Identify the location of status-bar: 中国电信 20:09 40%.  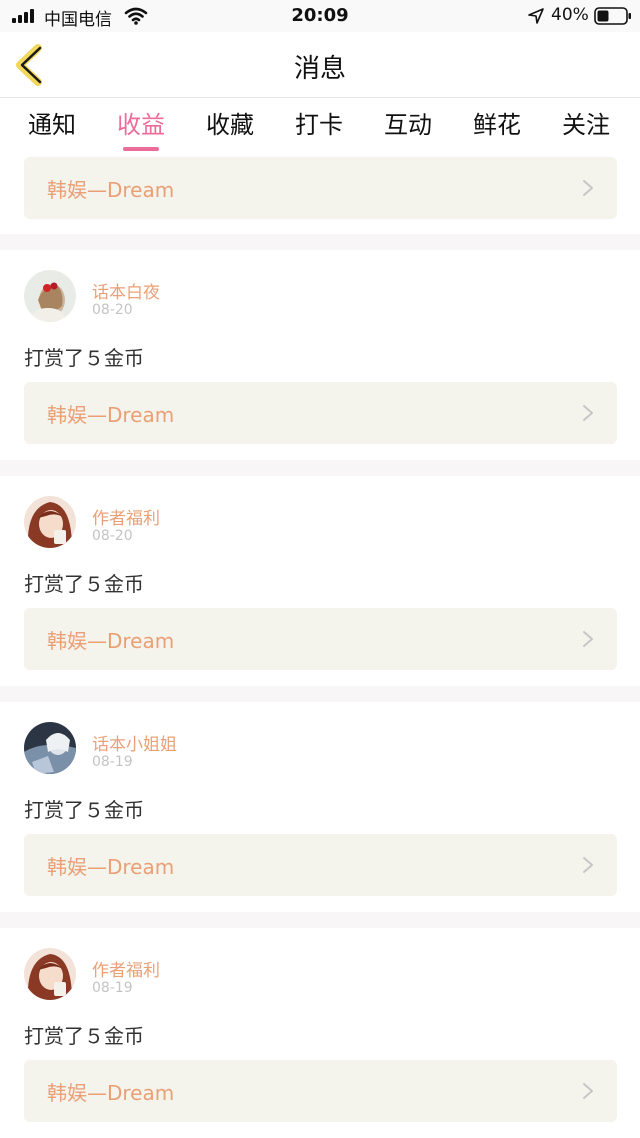
(320, 16).